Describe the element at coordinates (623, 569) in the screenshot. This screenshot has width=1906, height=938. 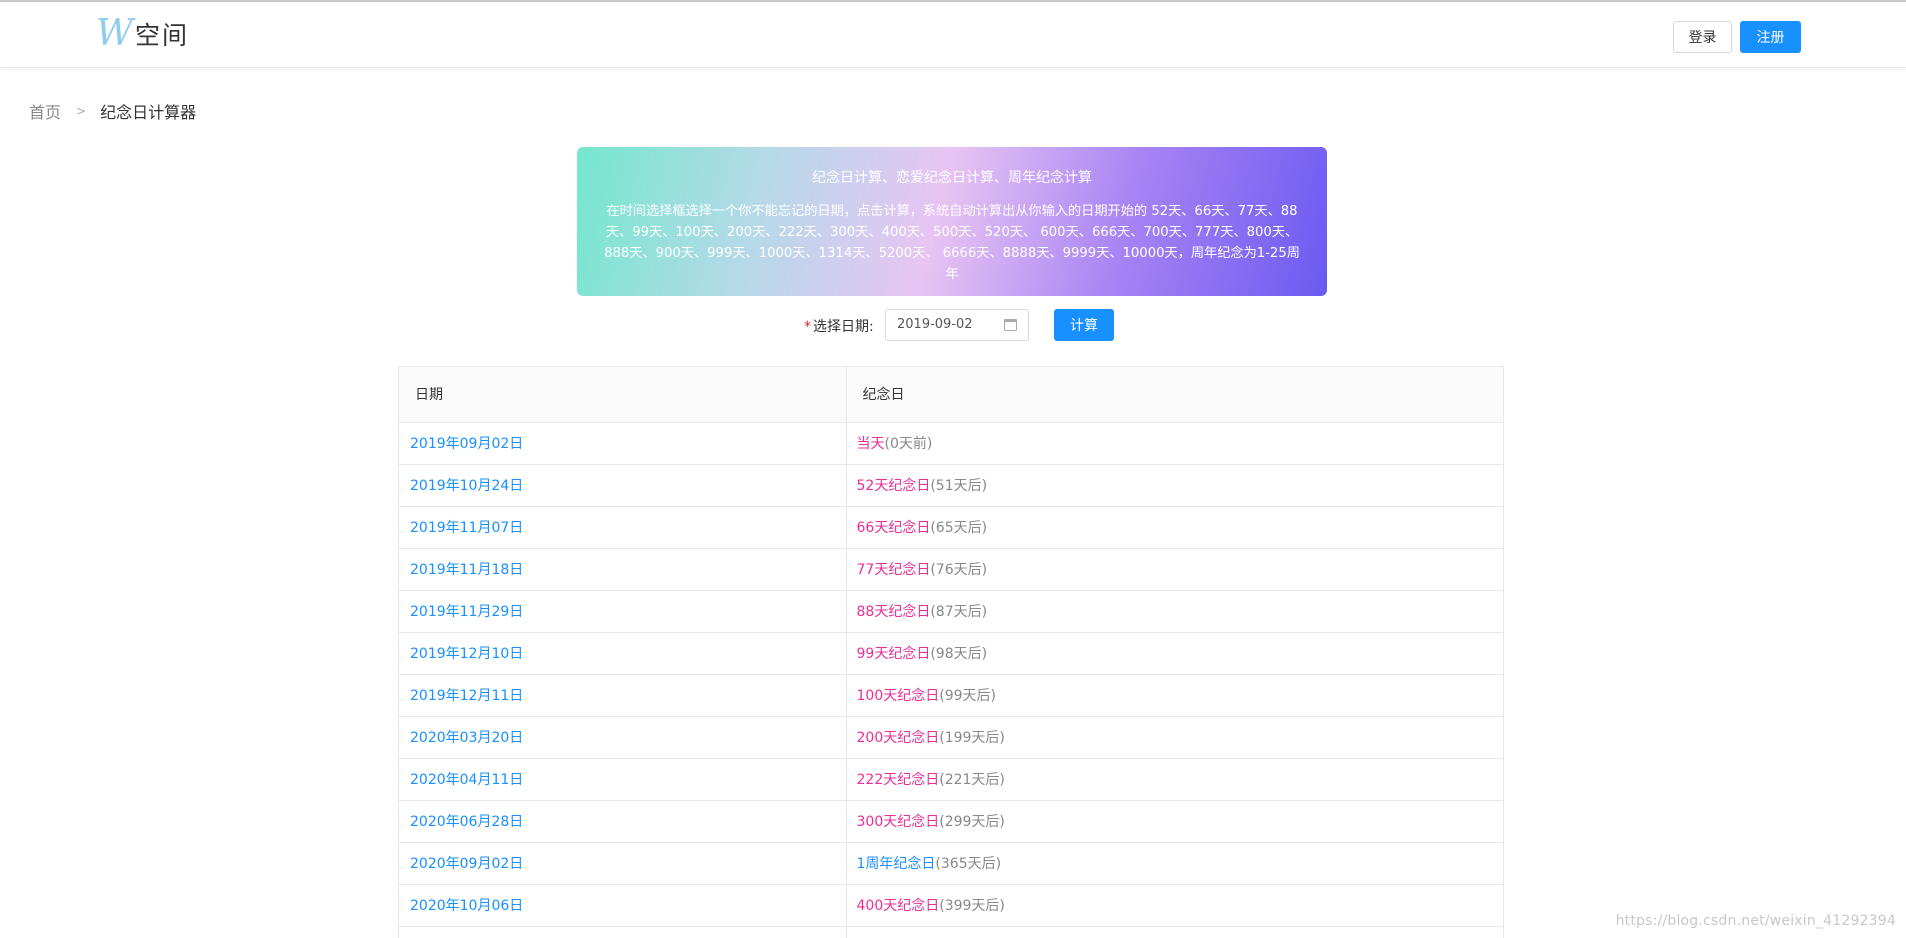
I see `date-cell: 2019年11月18日` at that location.